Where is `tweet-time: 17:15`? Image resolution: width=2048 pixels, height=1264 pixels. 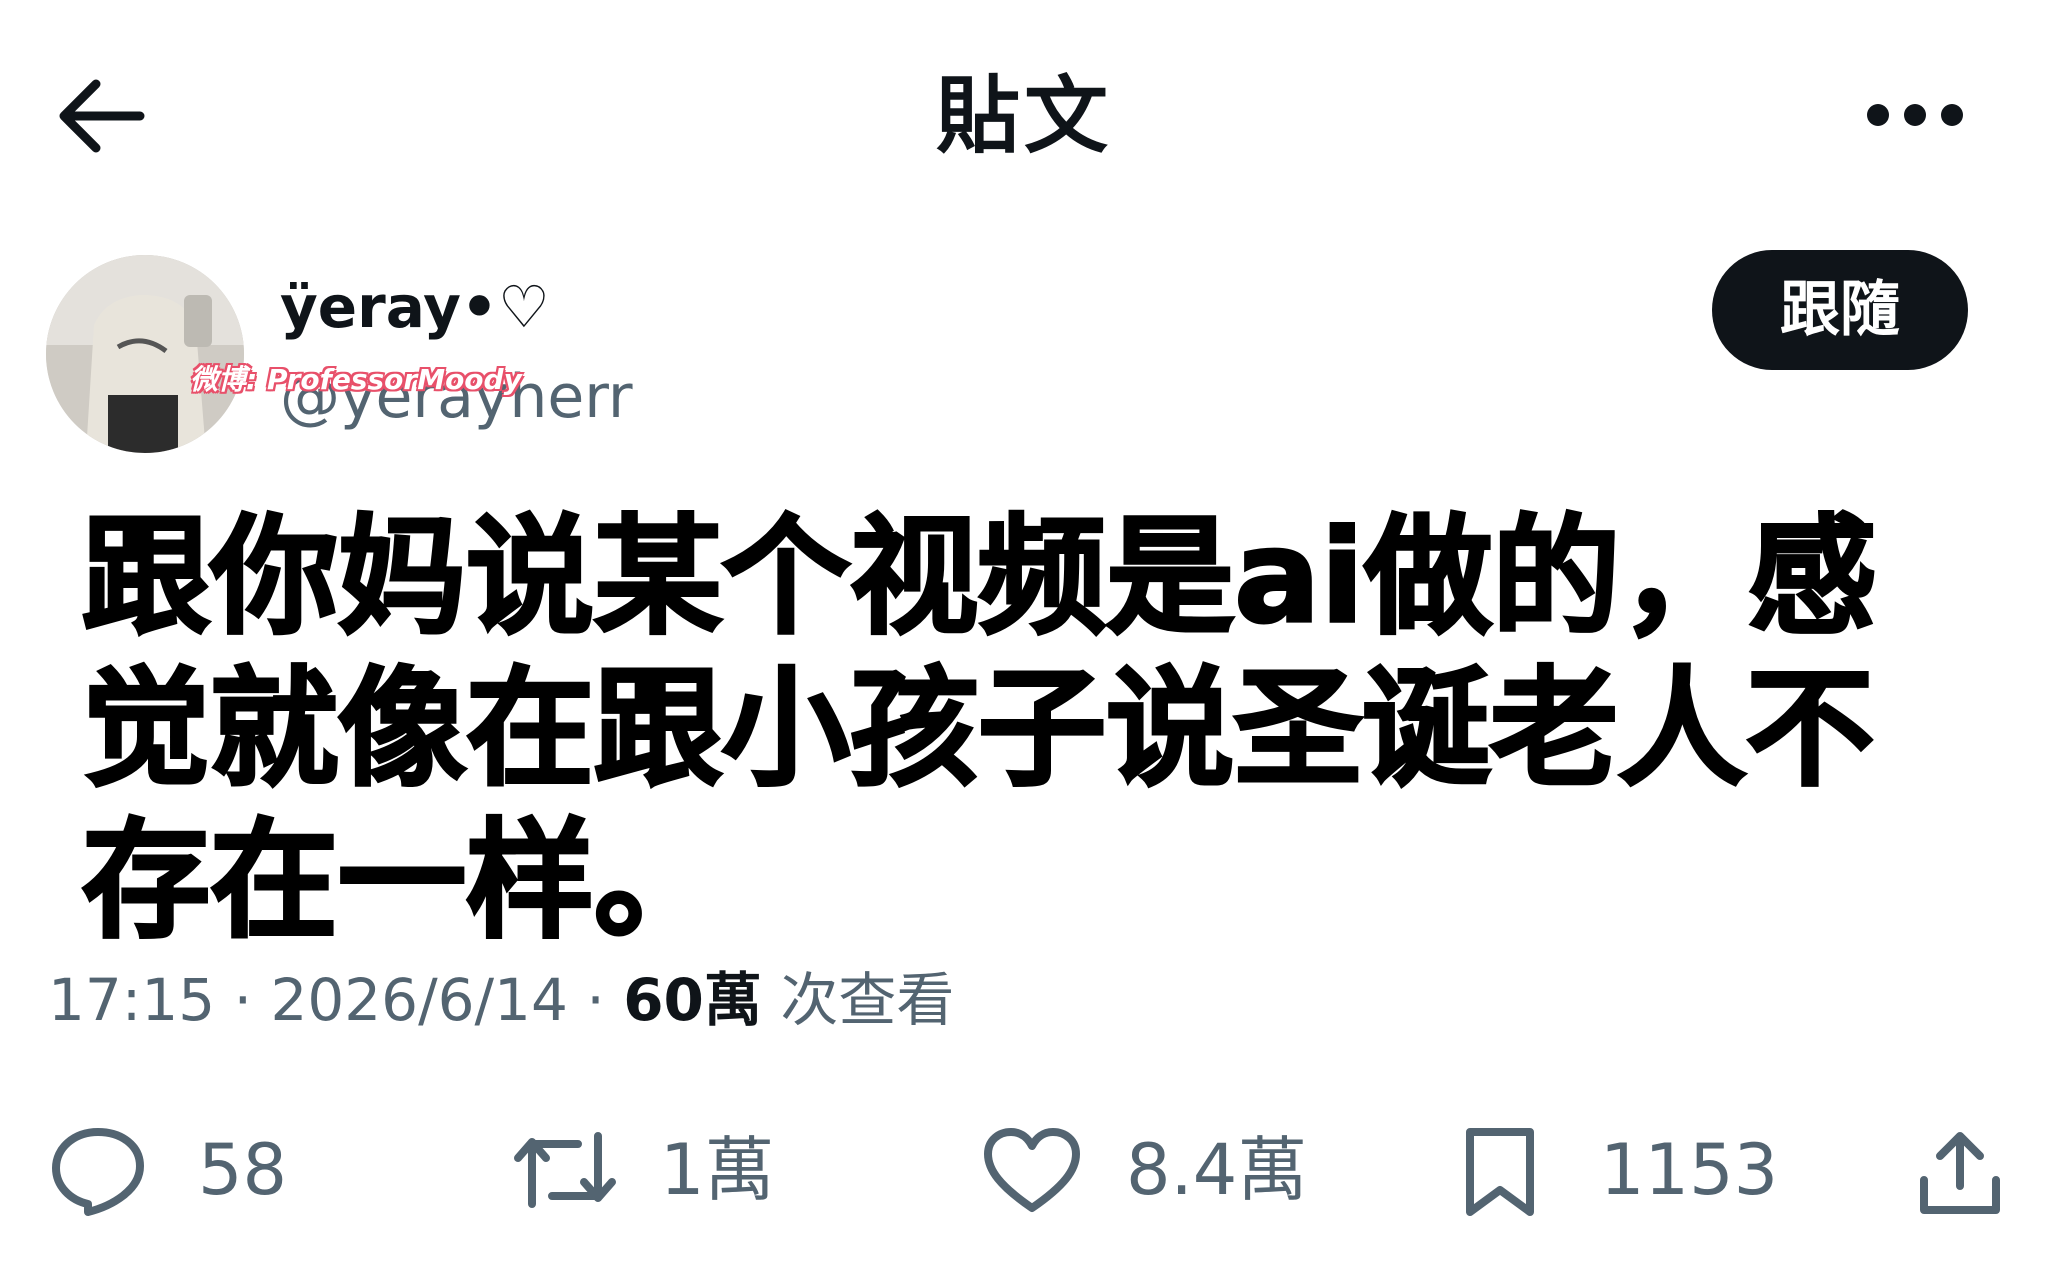
tweet-time: 17:15 is located at coordinates (131, 1000).